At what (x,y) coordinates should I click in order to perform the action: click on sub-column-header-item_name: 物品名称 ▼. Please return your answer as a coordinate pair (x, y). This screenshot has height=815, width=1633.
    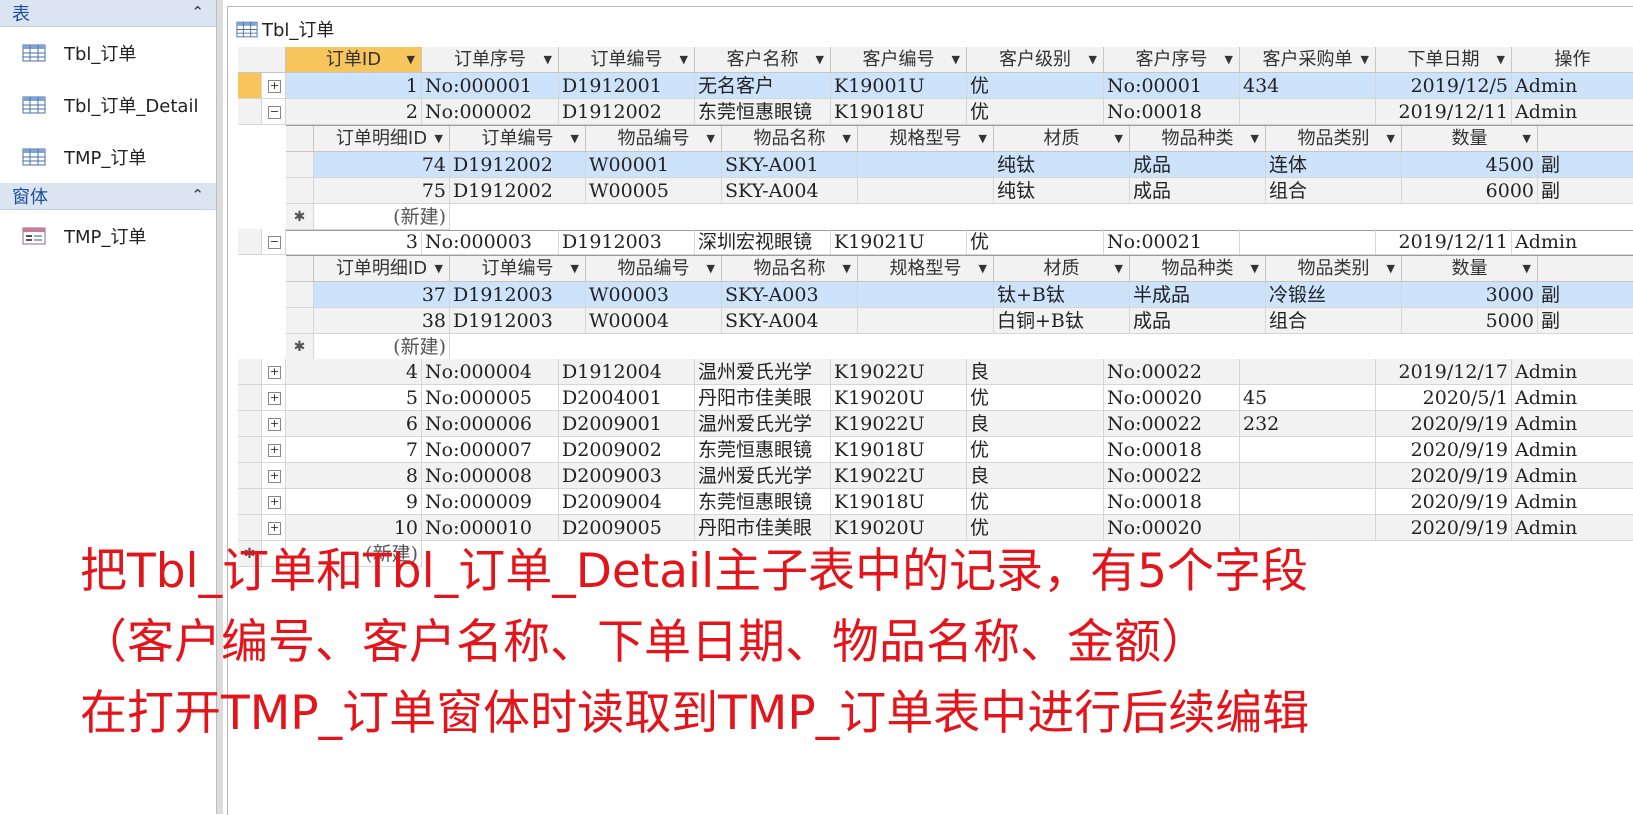
    Looking at the image, I should click on (790, 269).